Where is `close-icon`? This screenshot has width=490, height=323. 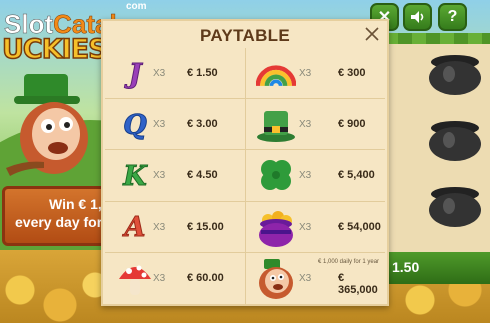 close-icon is located at coordinates (372, 34).